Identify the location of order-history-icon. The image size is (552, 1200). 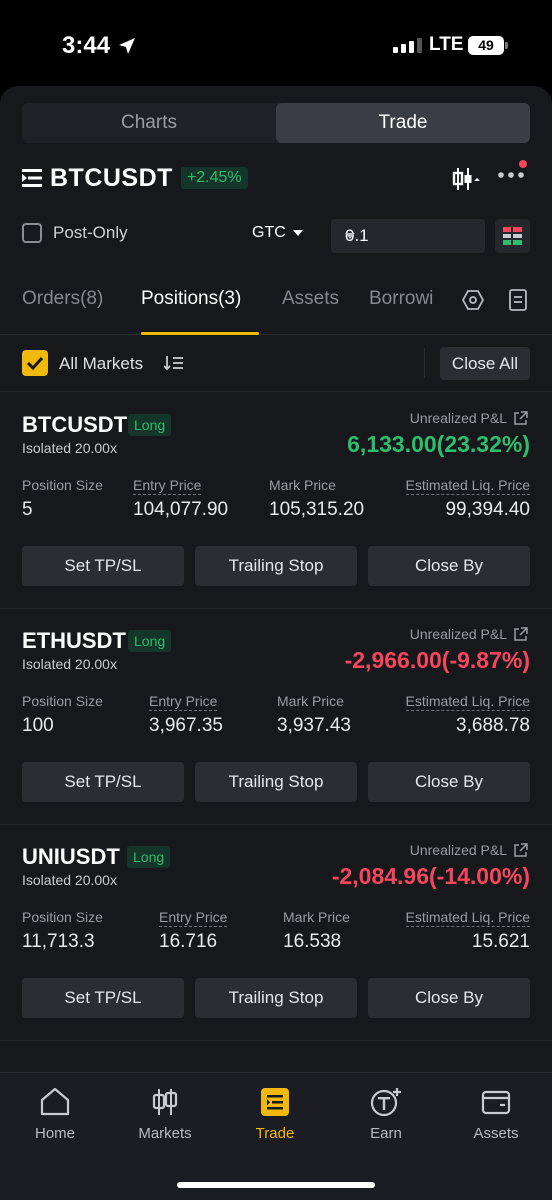
(518, 300).